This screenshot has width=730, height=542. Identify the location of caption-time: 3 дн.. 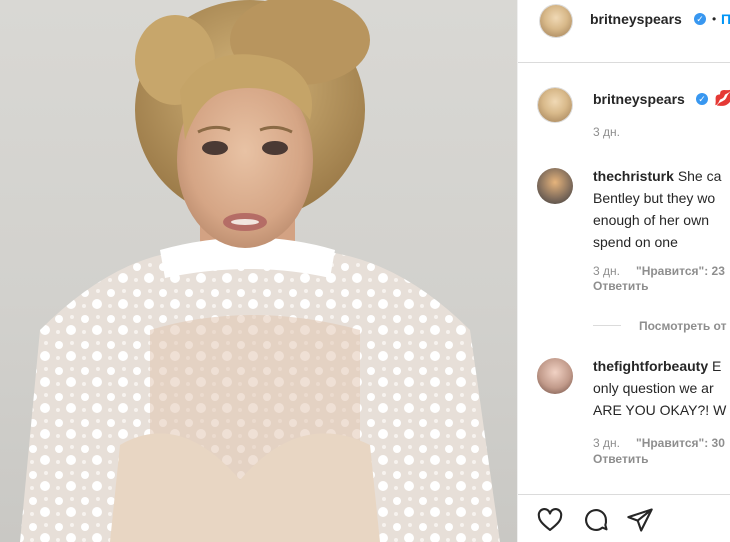
(606, 132).